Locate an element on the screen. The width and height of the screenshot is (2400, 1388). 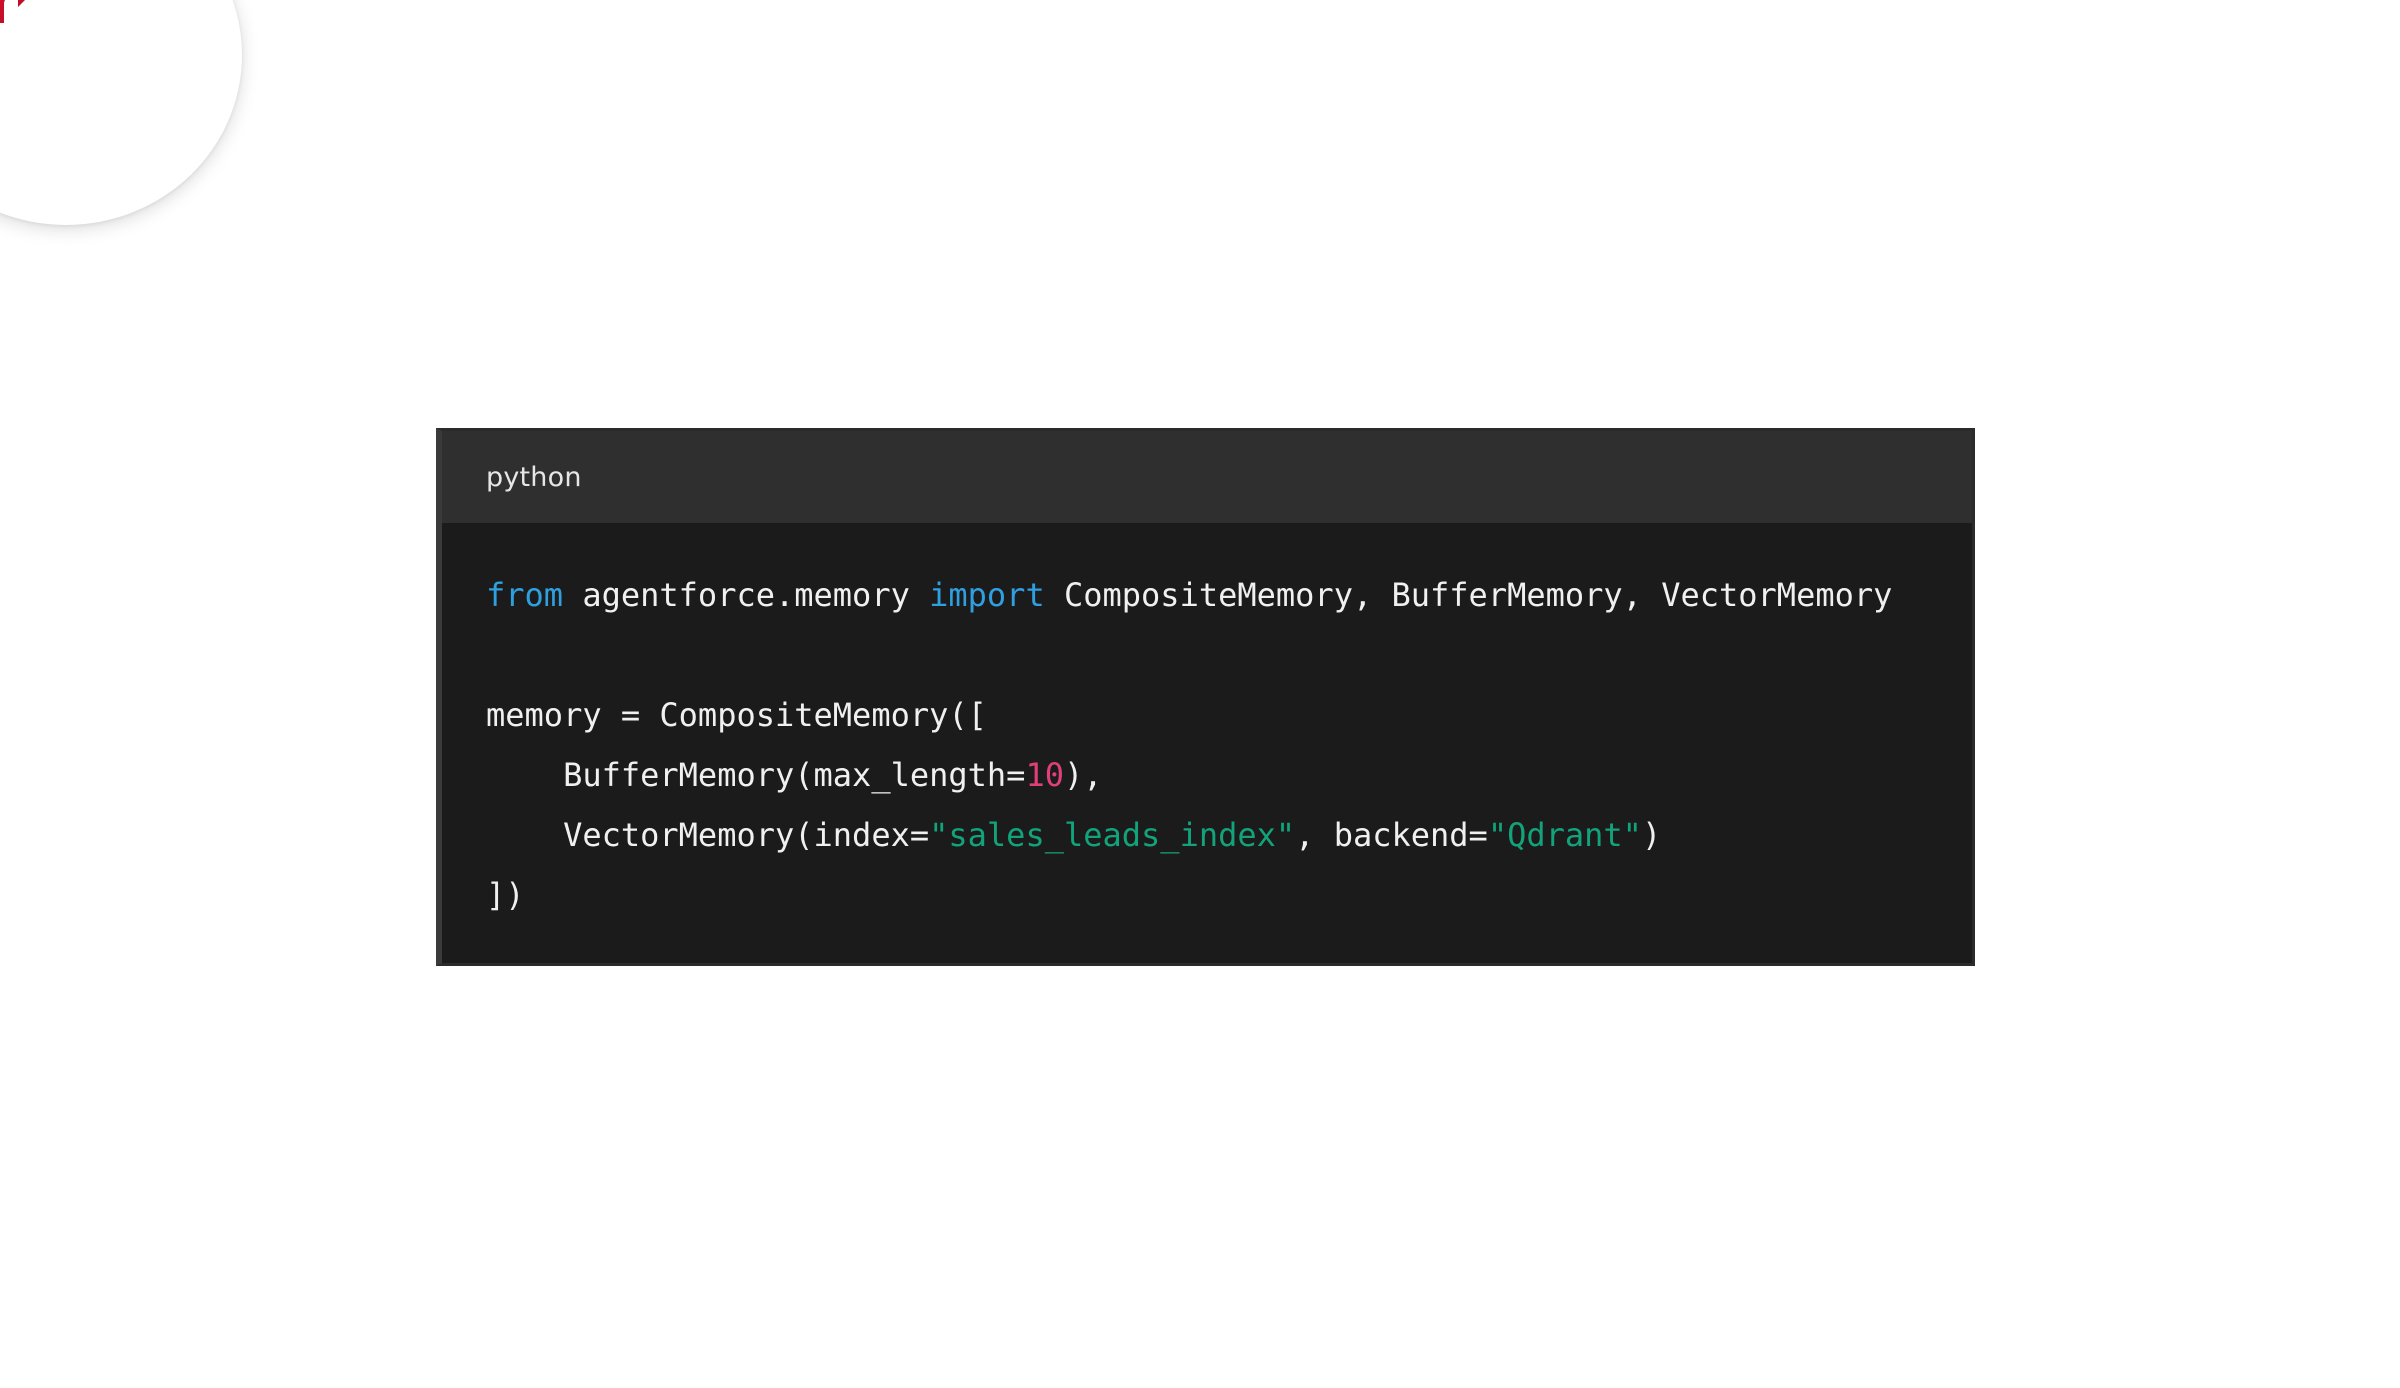
code-block-header: python is located at coordinates (1207, 477).